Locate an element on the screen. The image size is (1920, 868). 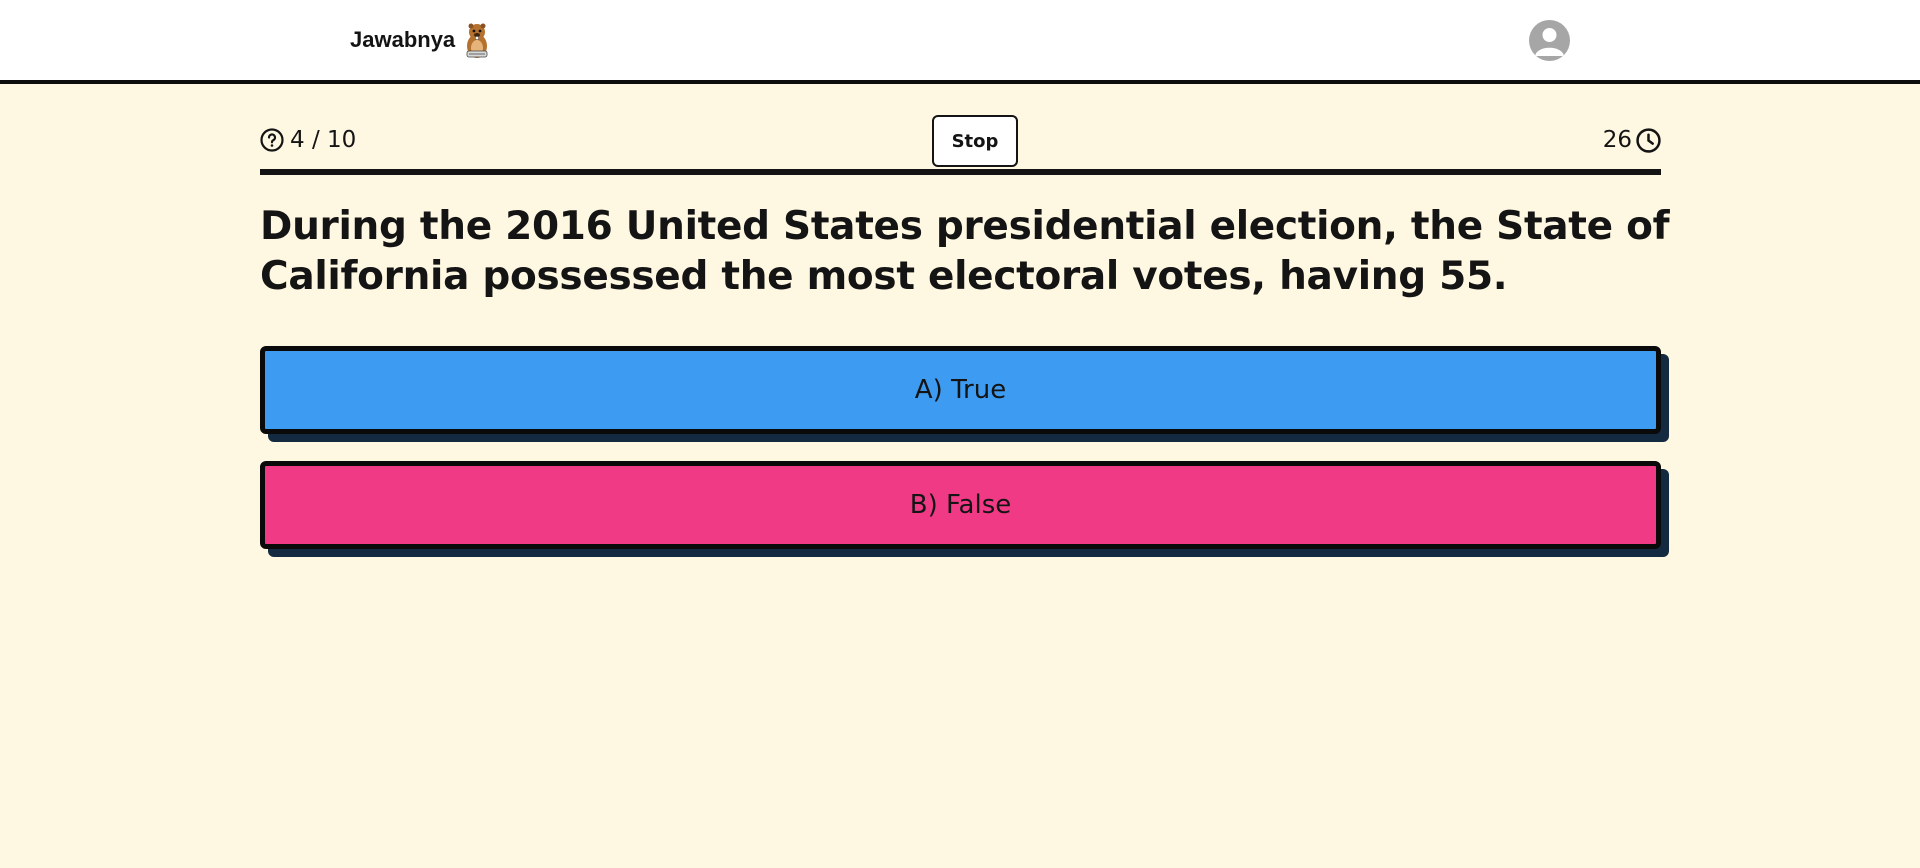
brand-logo: Jawabnya is located at coordinates (421, 40).